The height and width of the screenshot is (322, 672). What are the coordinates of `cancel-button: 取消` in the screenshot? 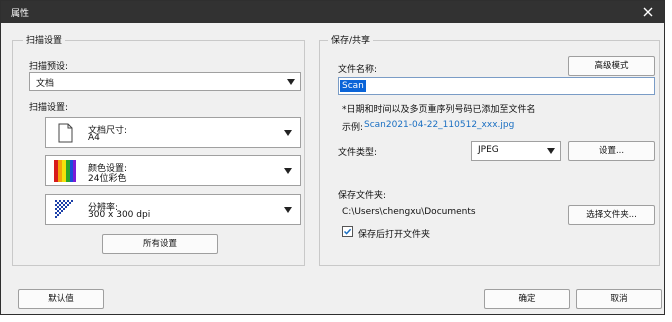 It's located at (619, 299).